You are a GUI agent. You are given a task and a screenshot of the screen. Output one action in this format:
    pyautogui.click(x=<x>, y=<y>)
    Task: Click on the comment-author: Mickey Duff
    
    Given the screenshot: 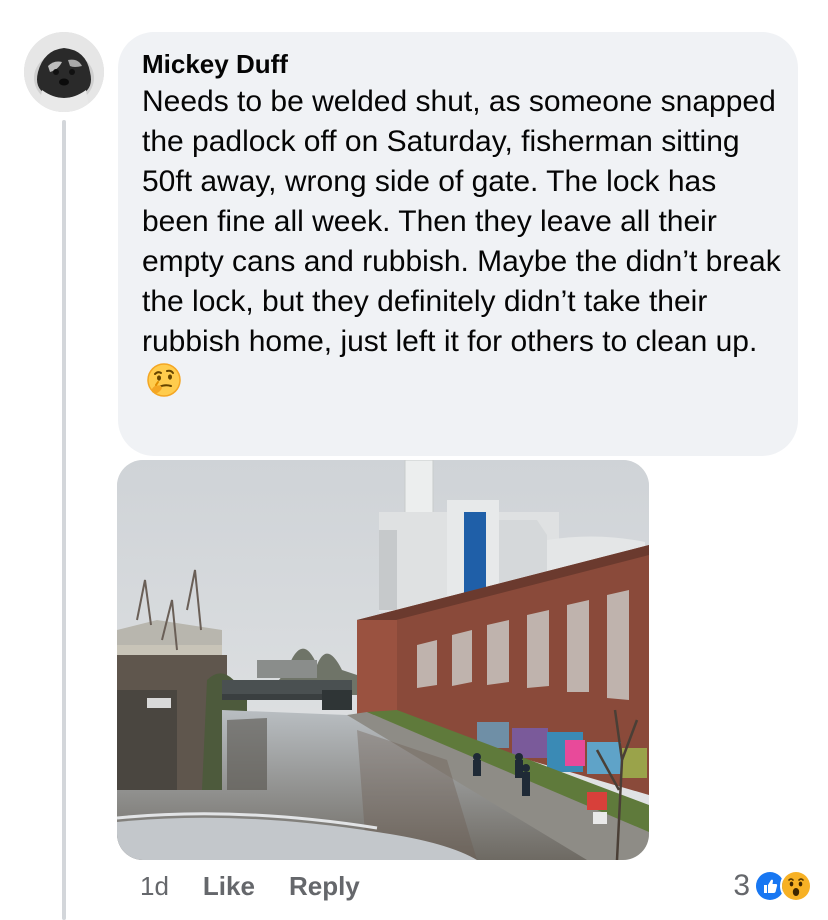 What is the action you would take?
    pyautogui.click(x=458, y=64)
    